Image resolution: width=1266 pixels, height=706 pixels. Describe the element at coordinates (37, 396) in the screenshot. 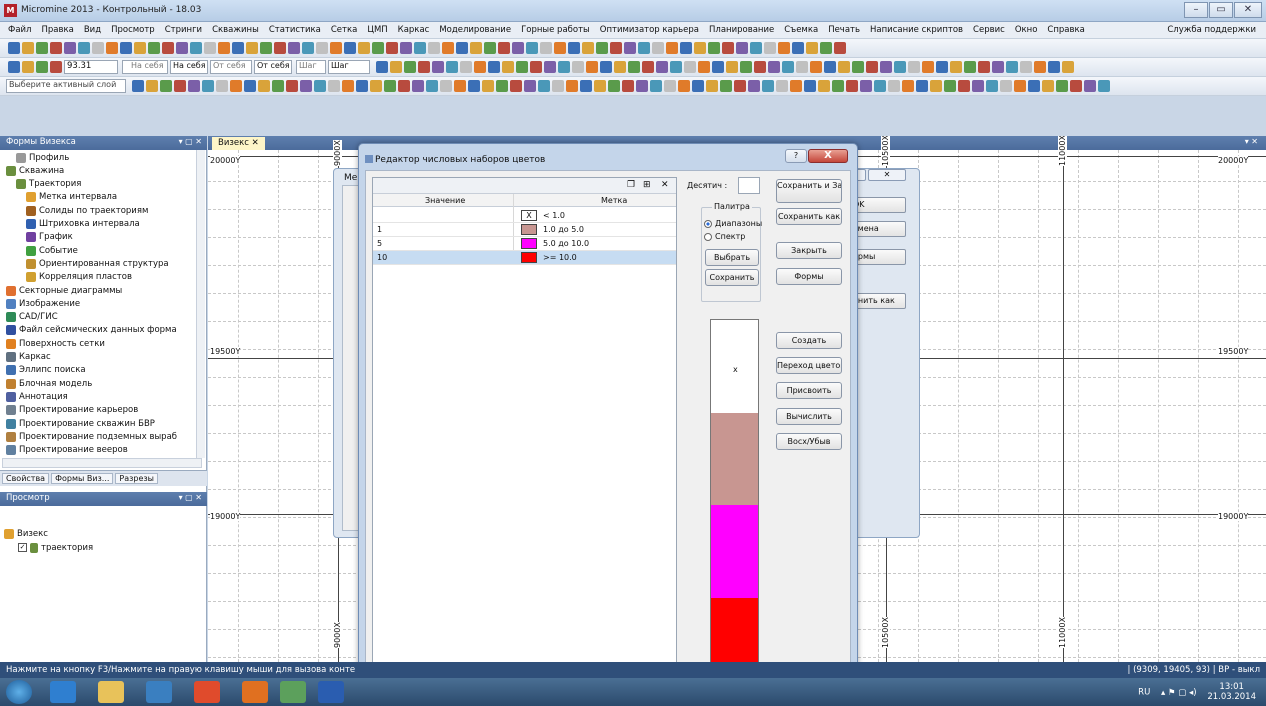

I see `tree-item: Аннотация` at that location.